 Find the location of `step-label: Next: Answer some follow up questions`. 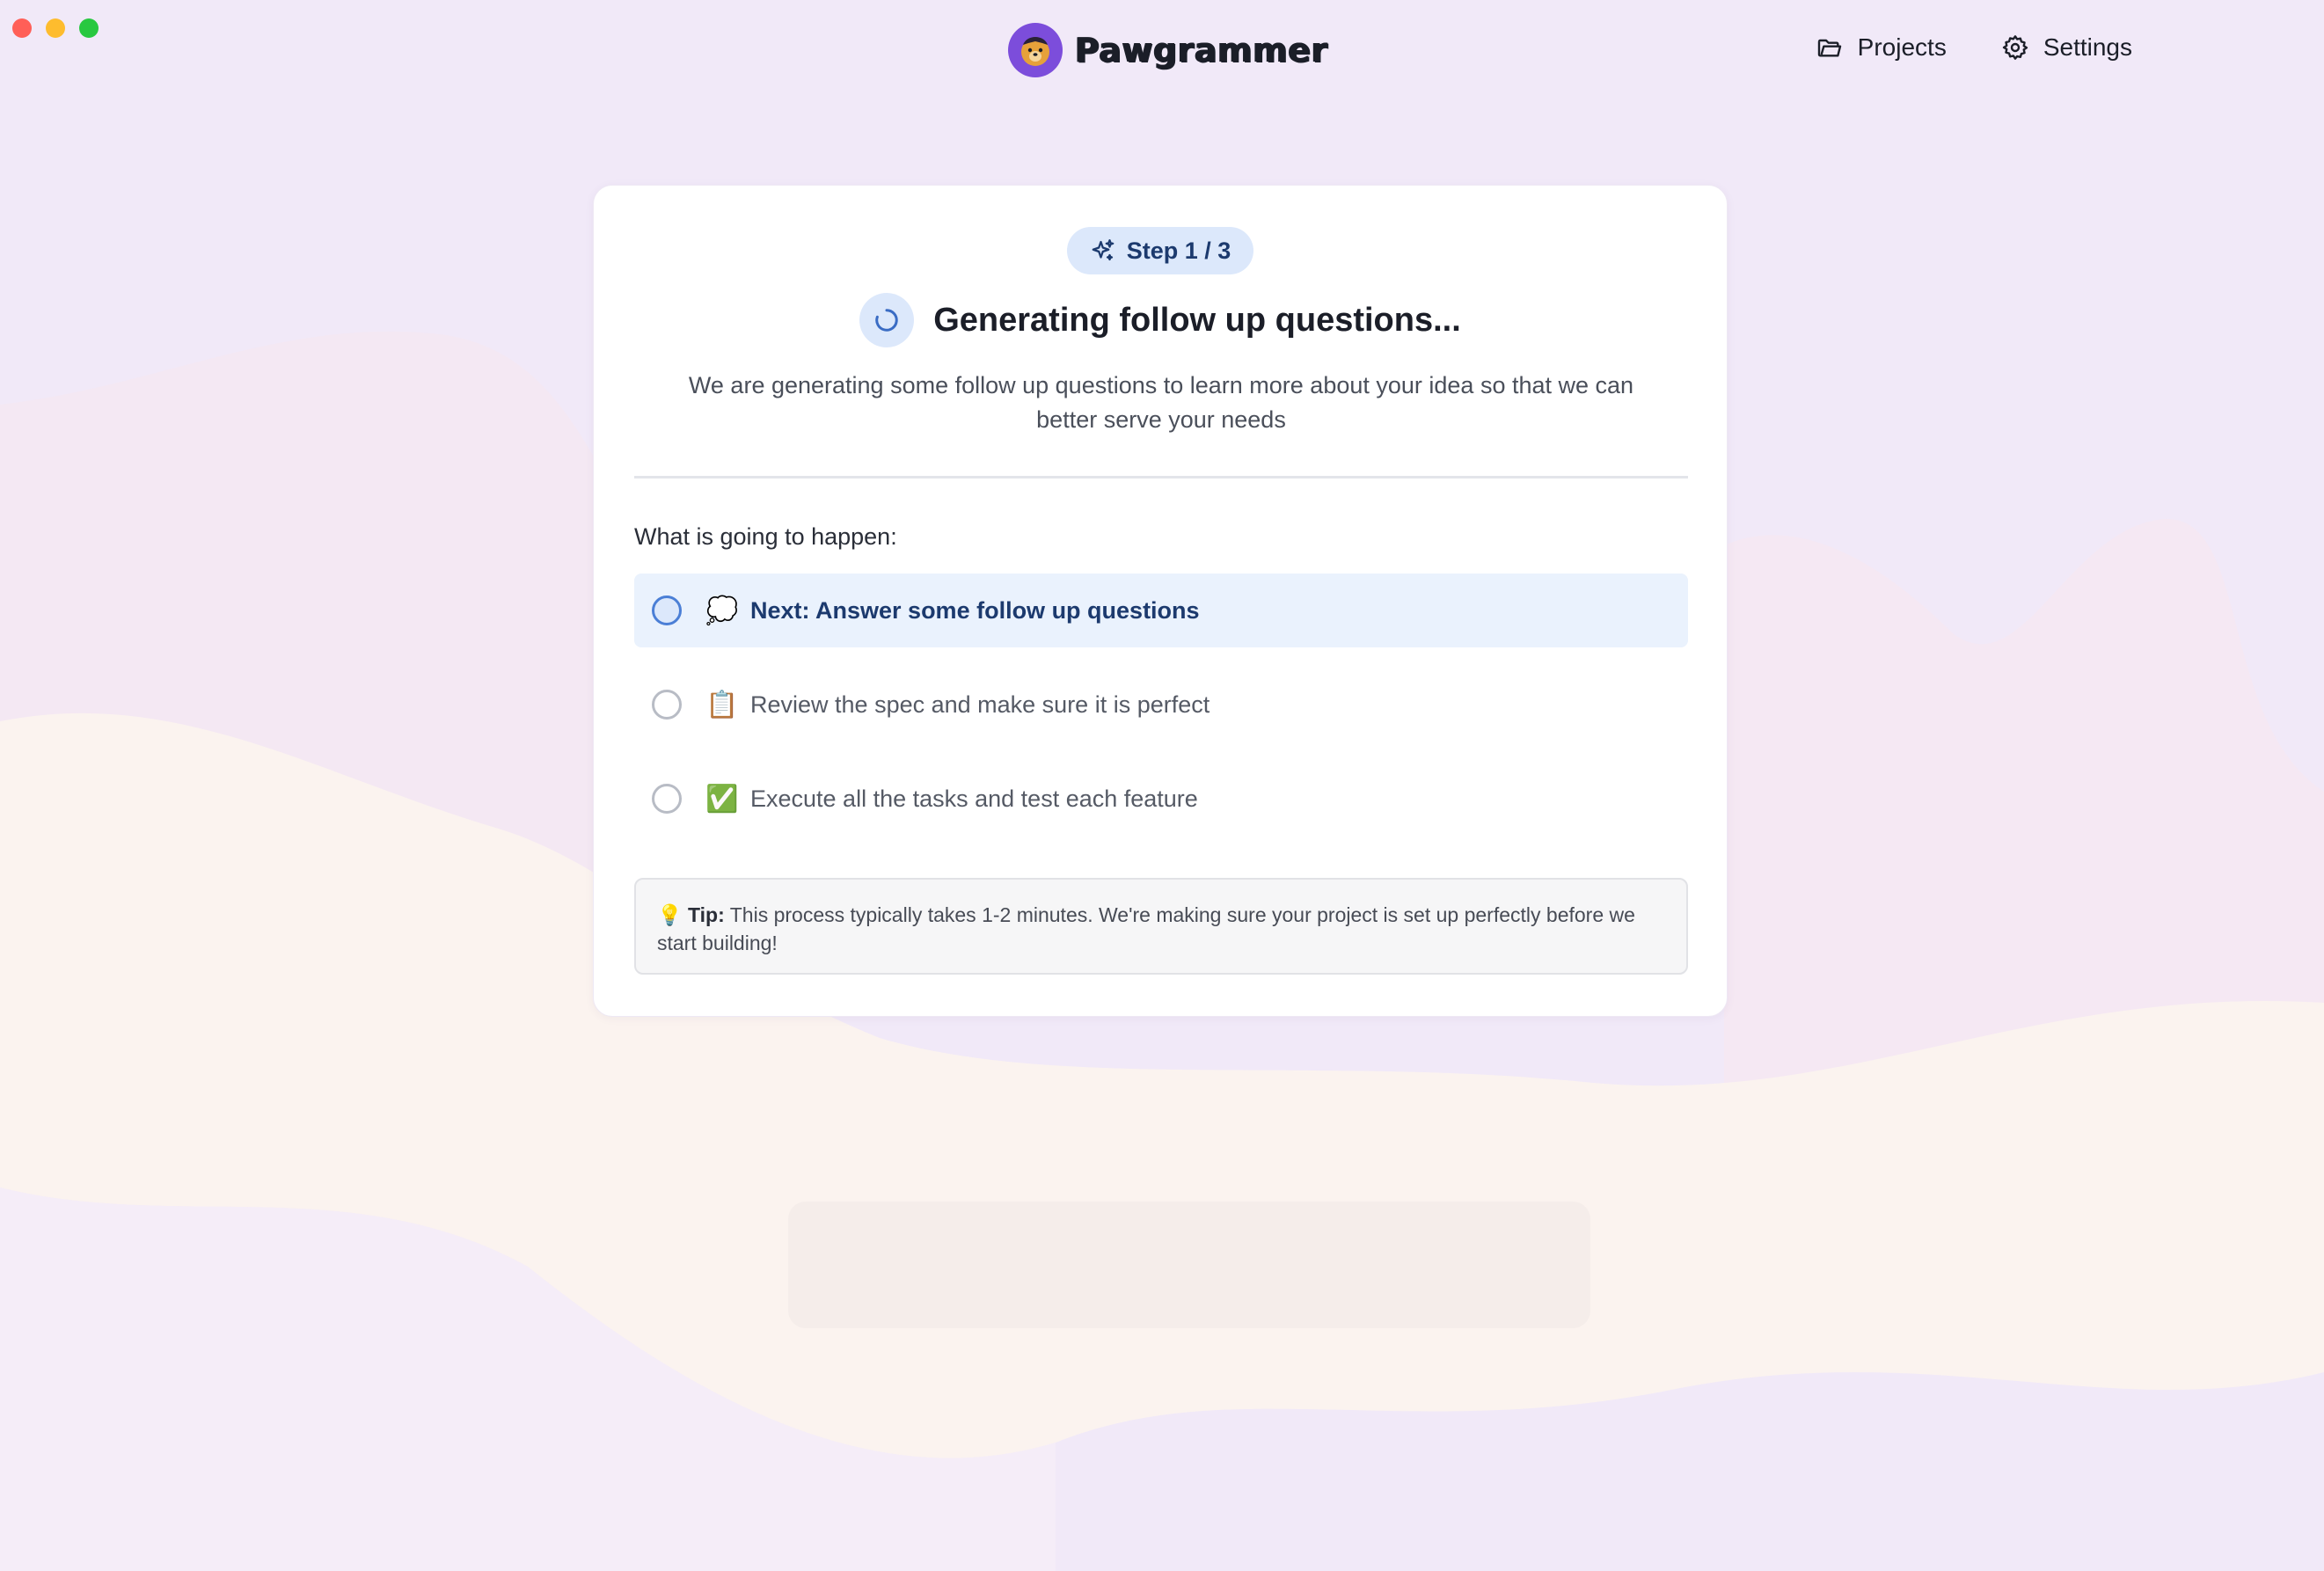

step-label: Next: Answer some follow up questions is located at coordinates (975, 610).